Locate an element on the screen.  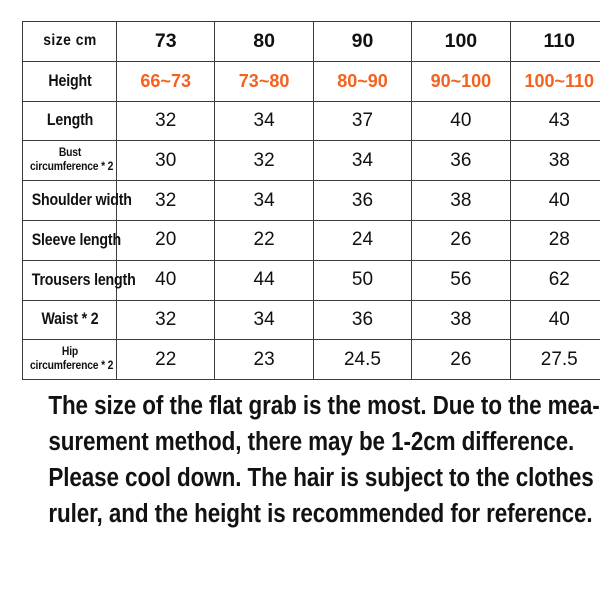
cell-height-80: 73~80 is located at coordinates (264, 81).